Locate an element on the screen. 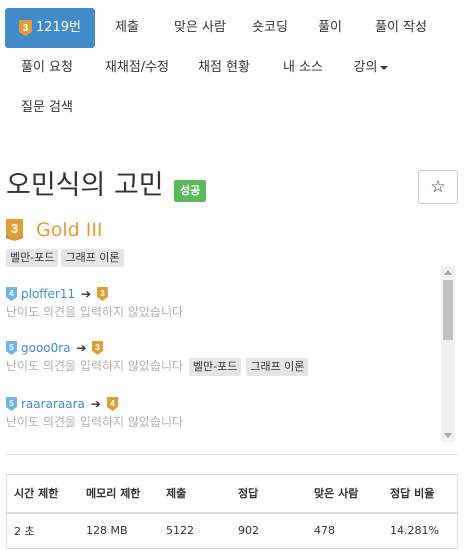 The width and height of the screenshot is (464, 551). time-limit-value: 2 초 is located at coordinates (42, 530).